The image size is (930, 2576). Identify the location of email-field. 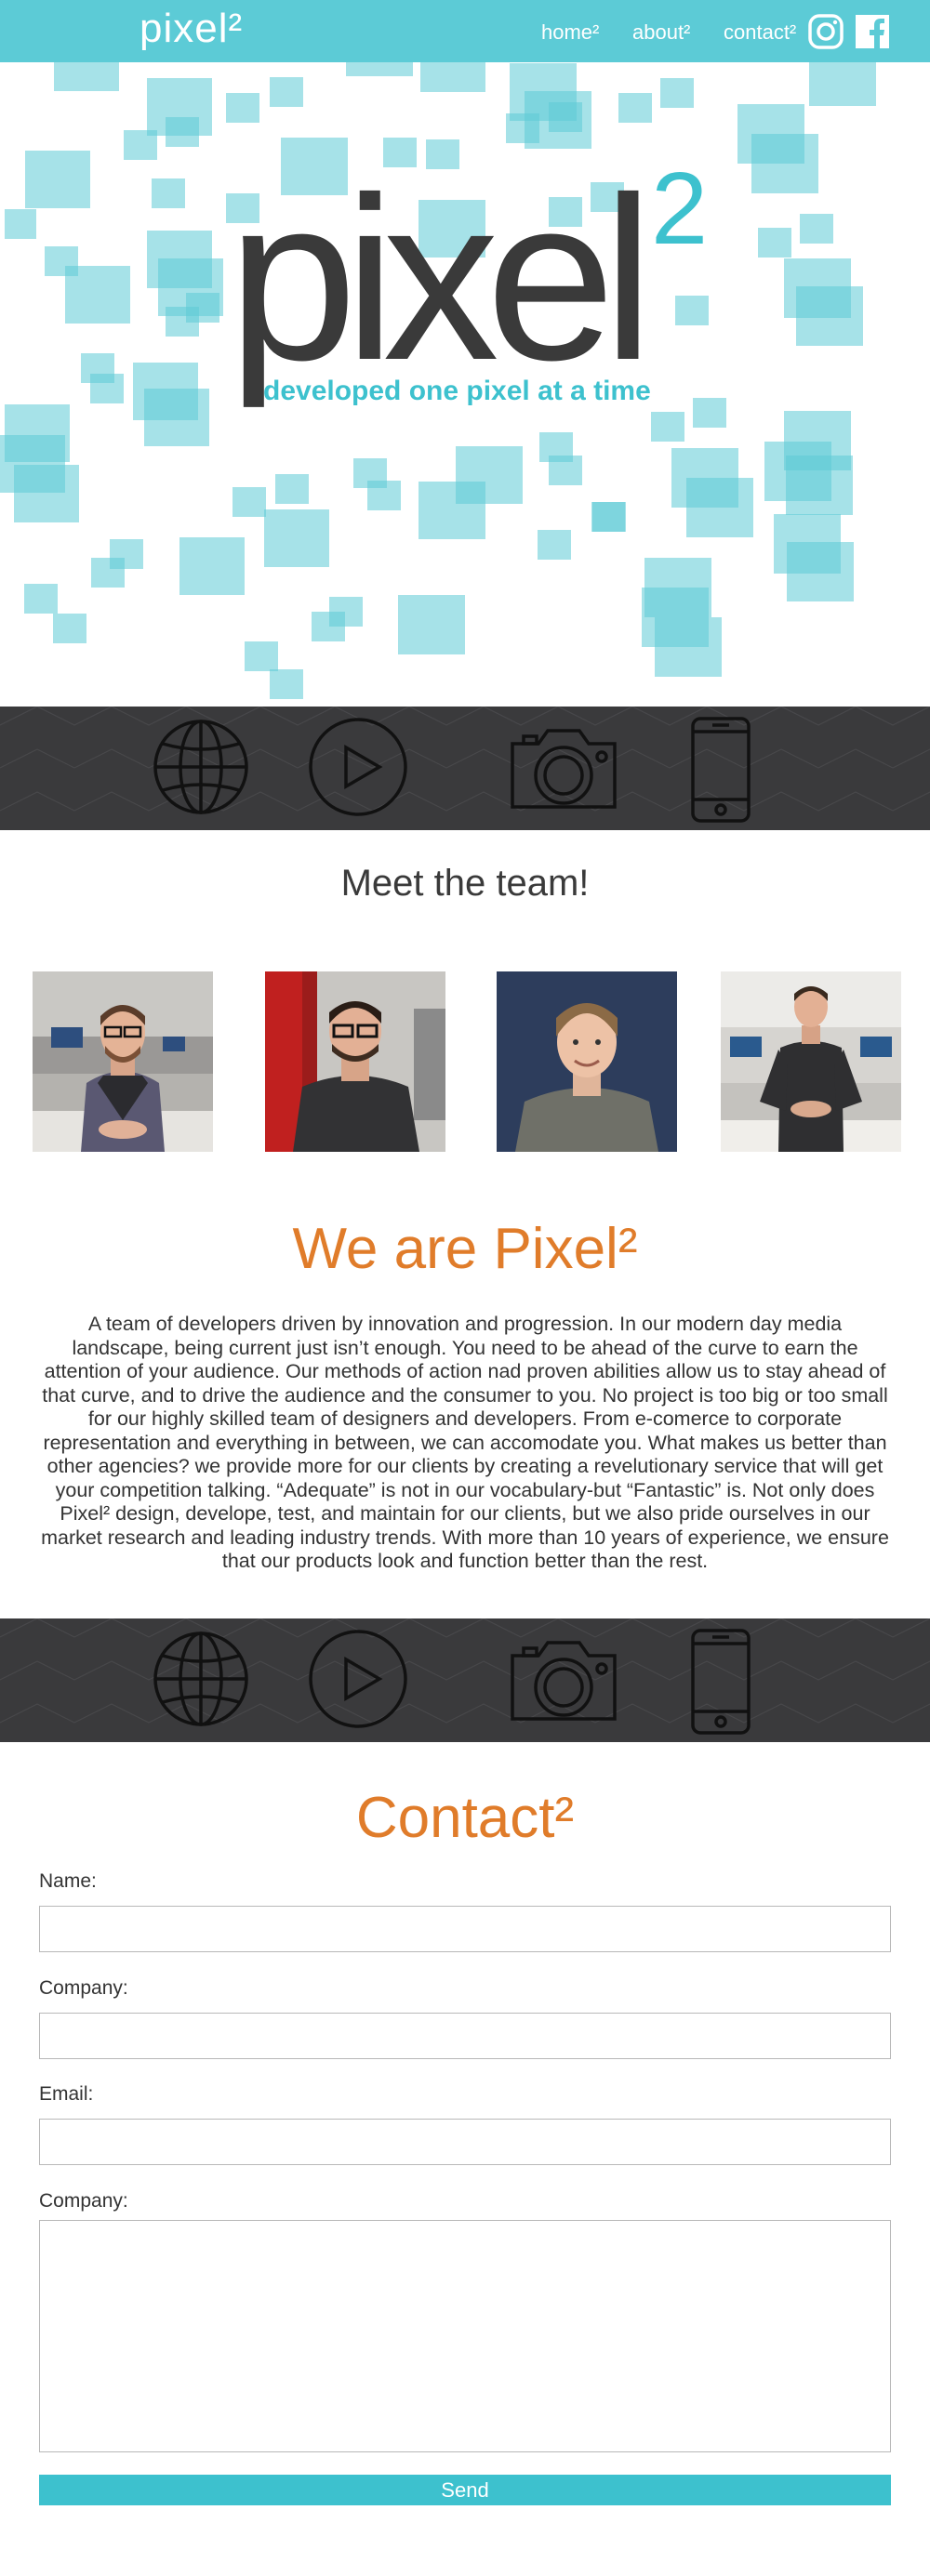
(465, 2142).